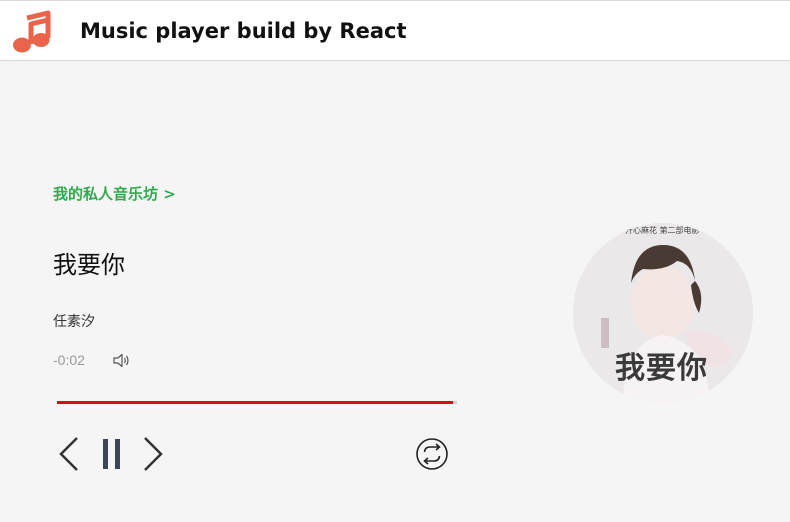 The height and width of the screenshot is (522, 790). I want to click on cover-top-text: 开心麻花 第二部电影, so click(662, 230).